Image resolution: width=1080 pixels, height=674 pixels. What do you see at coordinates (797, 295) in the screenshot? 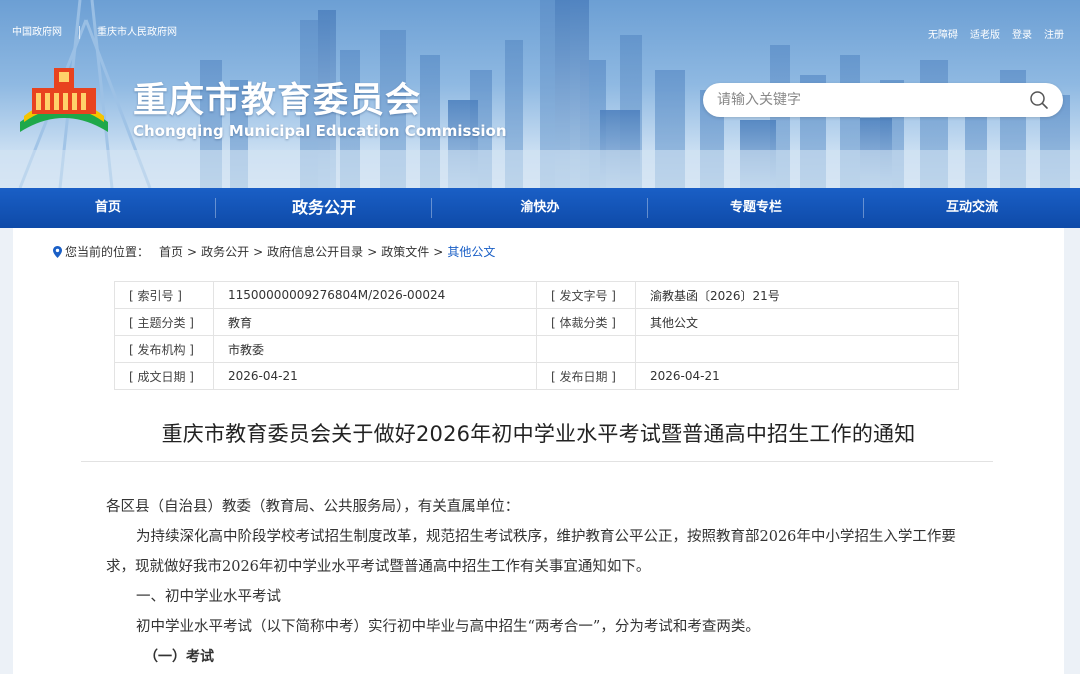
I see `doc-no-value: 渝教基函〔2026〕21号` at bounding box center [797, 295].